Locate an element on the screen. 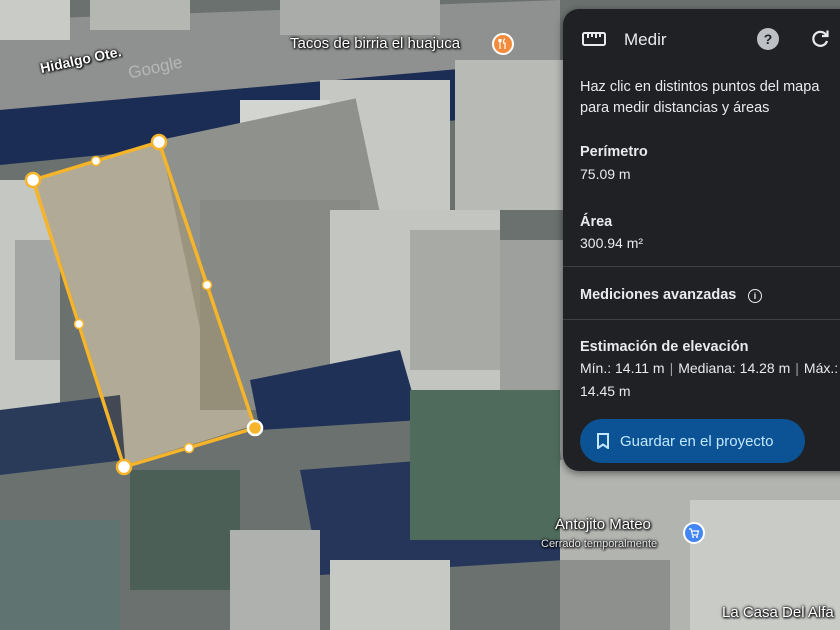  place-status: Cerrado temporalmente is located at coordinates (599, 544).